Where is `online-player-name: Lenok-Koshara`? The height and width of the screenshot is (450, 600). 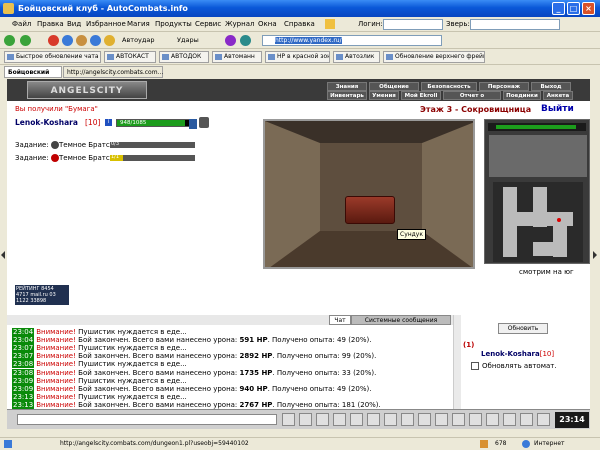 online-player-name: Lenok-Koshara is located at coordinates (510, 354).